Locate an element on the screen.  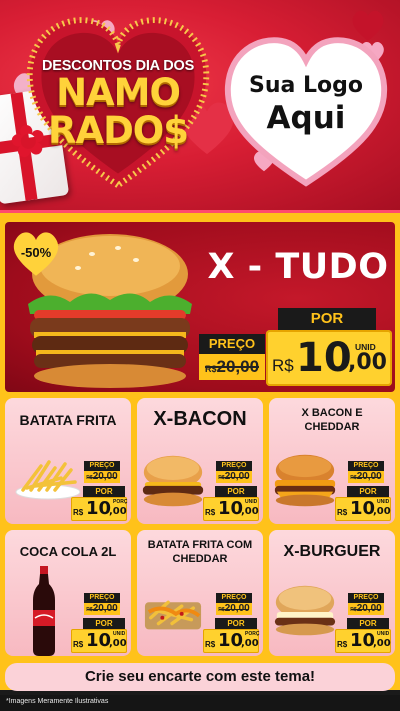
footer-bar: *Imagens Meramente Ilustrativas is located at coordinates (200, 703).